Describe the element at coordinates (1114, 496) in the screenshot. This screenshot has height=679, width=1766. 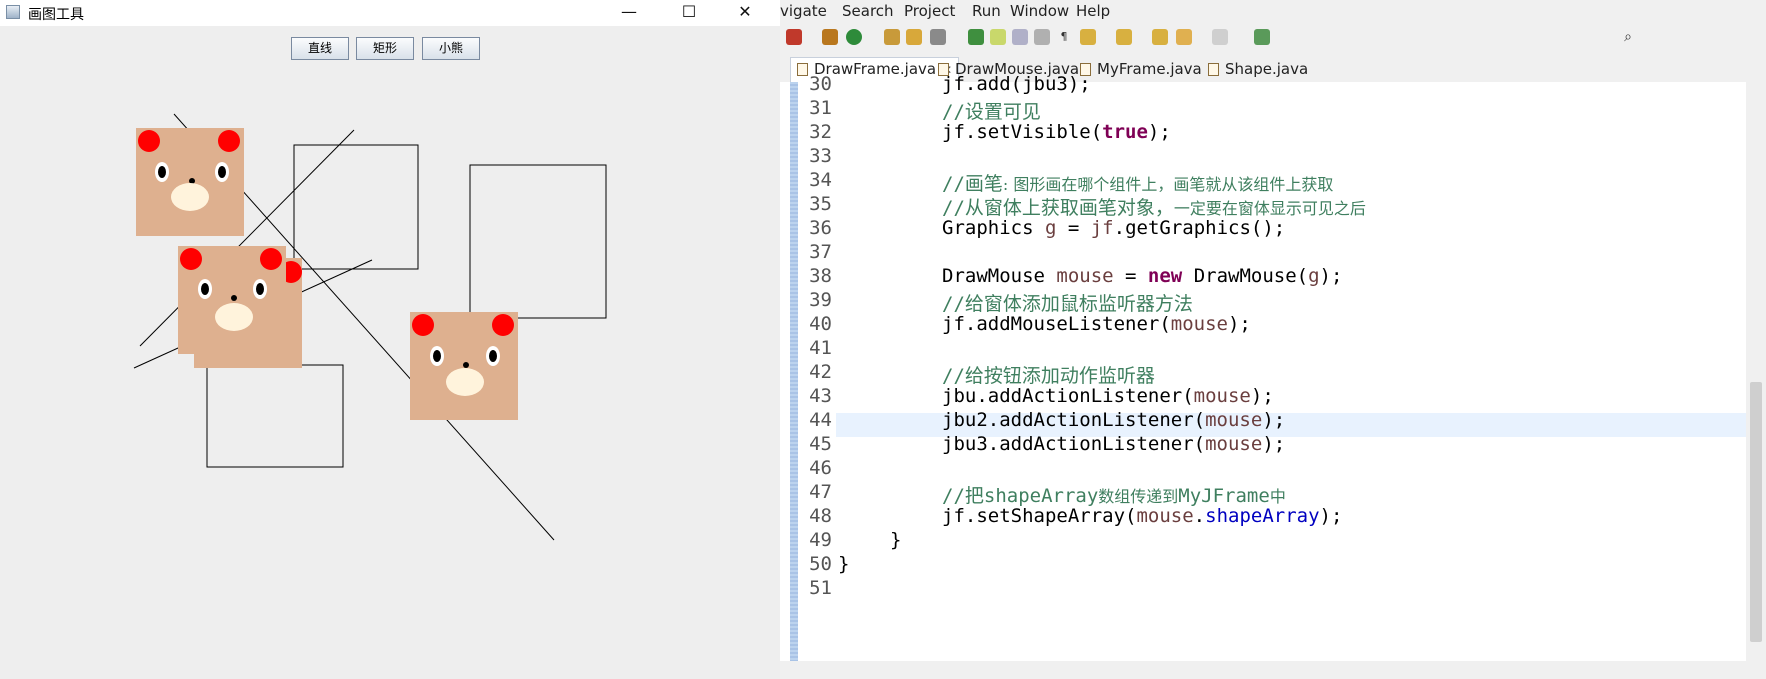
I see `code-line: //把shapeArray数组传递到MyJFrame中` at that location.